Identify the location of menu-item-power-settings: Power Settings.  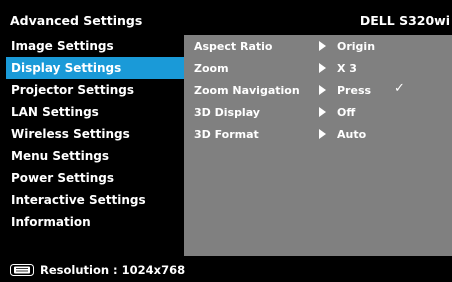
(95, 178).